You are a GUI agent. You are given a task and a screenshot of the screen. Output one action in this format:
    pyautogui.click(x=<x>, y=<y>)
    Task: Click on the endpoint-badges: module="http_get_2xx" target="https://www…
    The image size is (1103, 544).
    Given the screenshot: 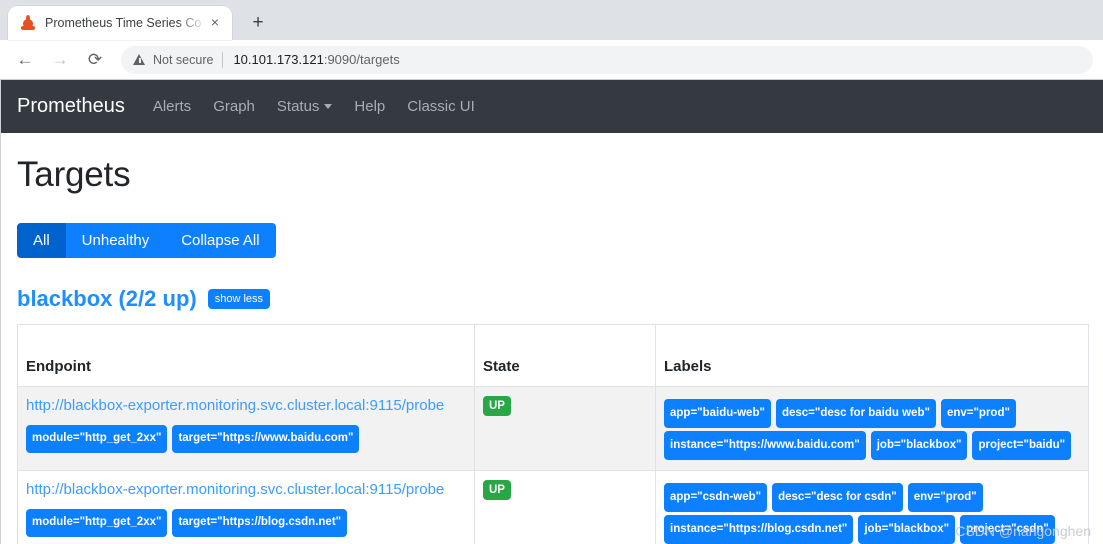 What is the action you would take?
    pyautogui.click(x=246, y=437)
    